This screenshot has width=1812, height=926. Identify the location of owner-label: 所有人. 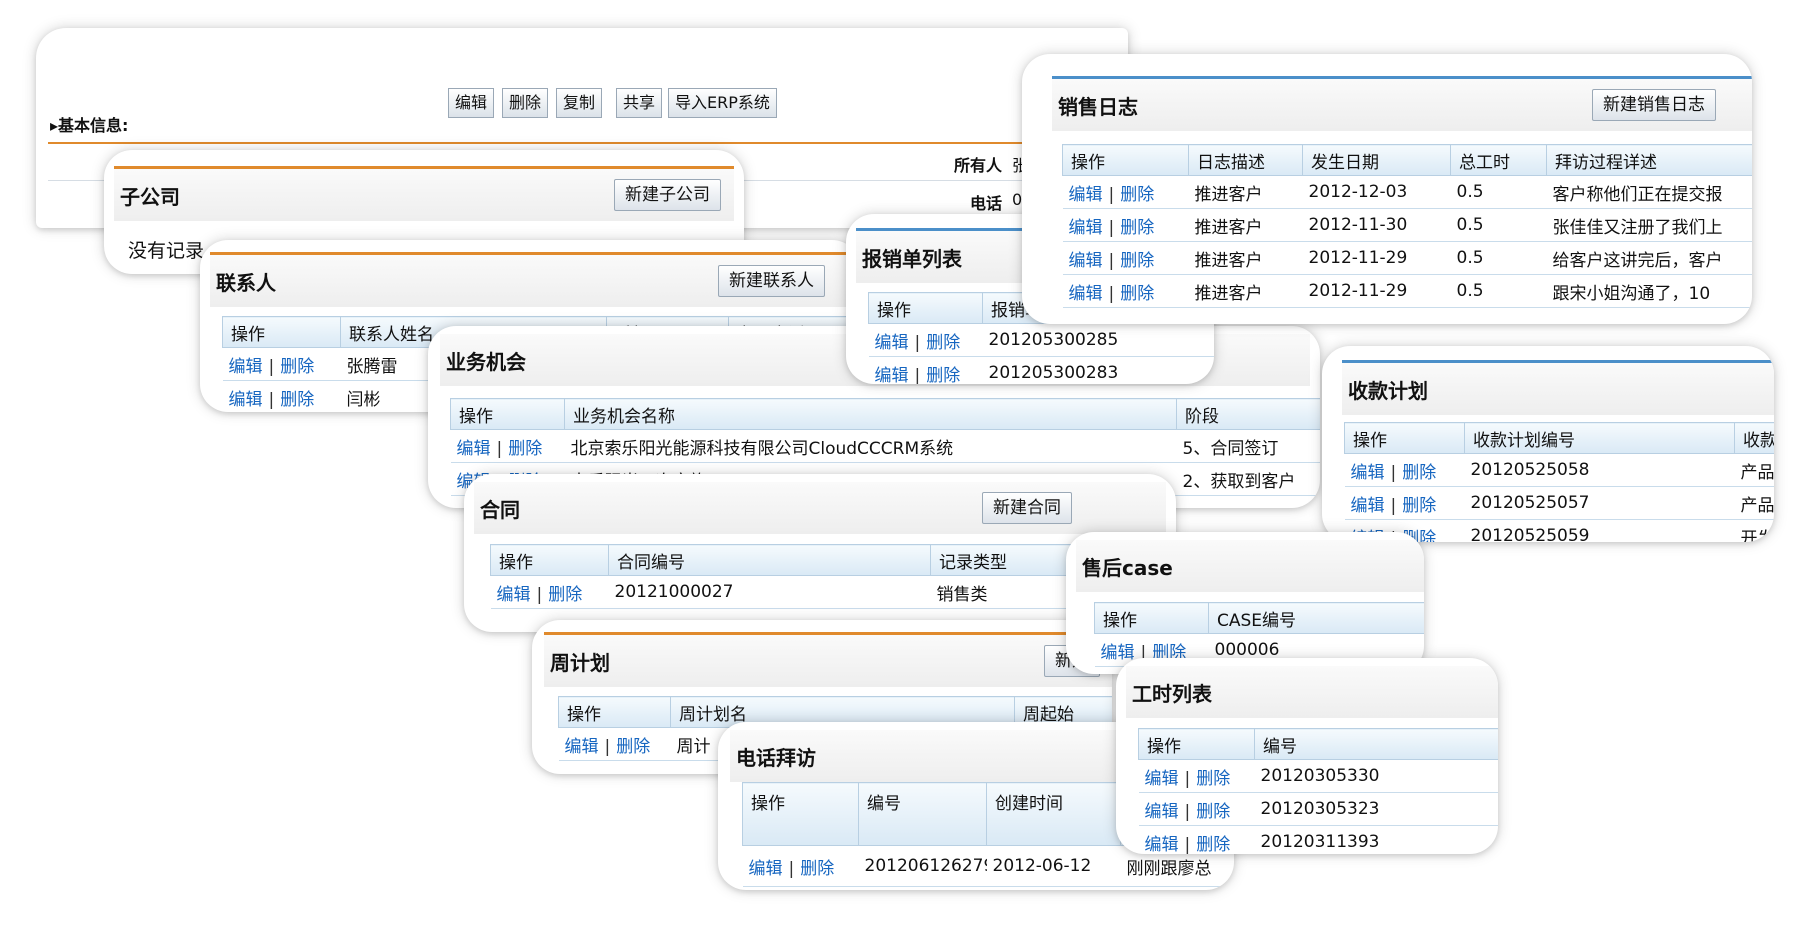
(978, 165).